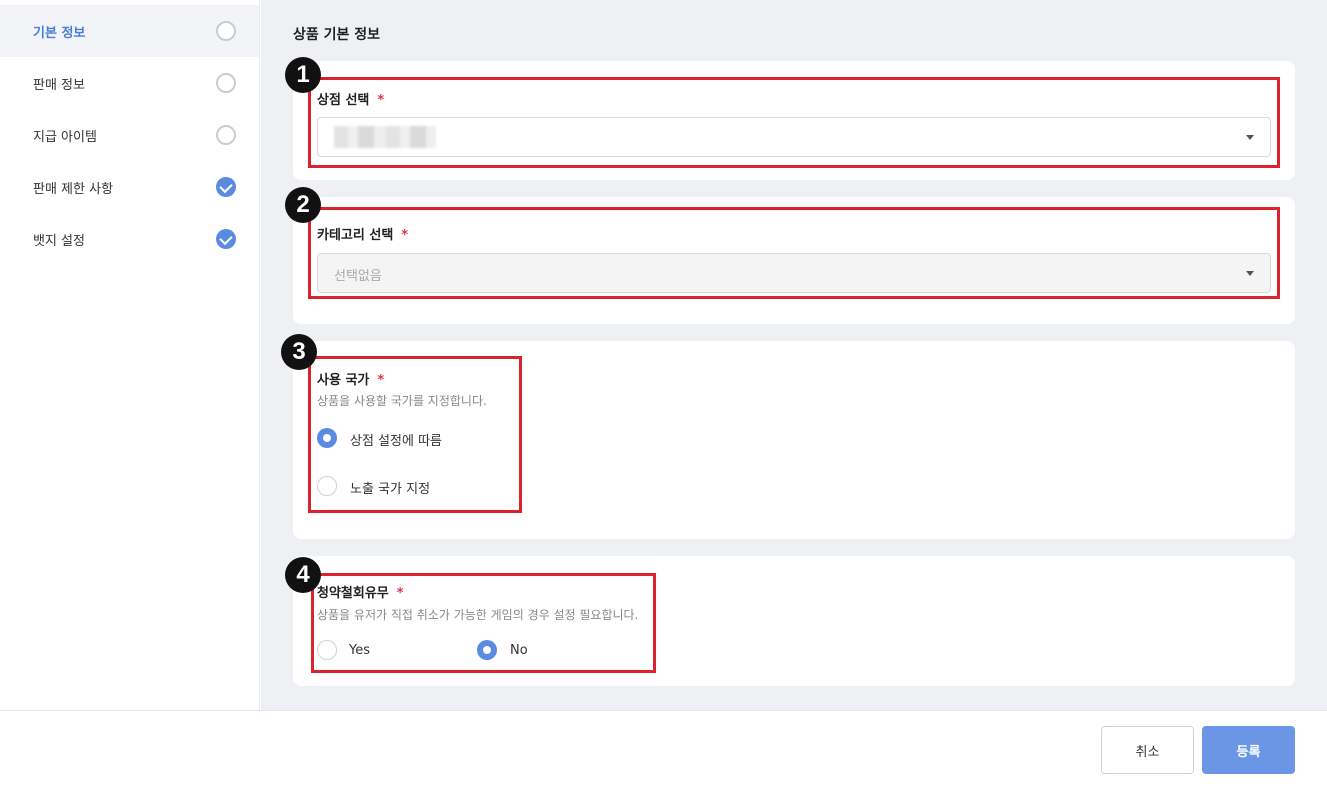 This screenshot has width=1327, height=786. What do you see at coordinates (303, 75) in the screenshot?
I see `annotation-badge-1: 1` at bounding box center [303, 75].